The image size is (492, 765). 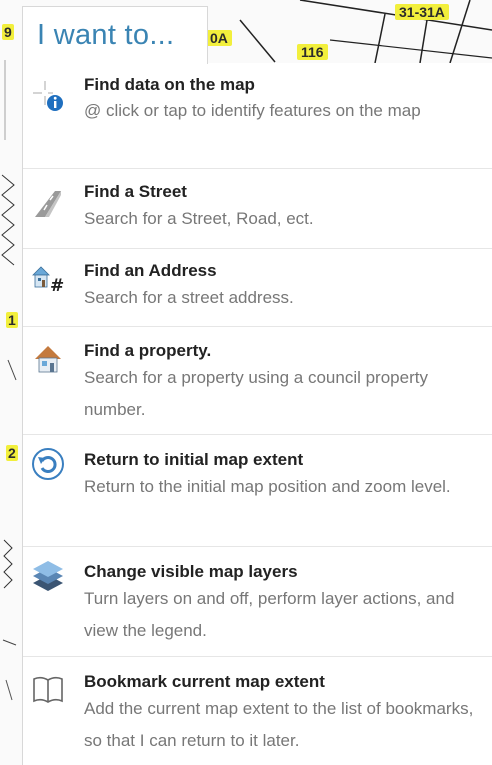 What do you see at coordinates (48, 464) in the screenshot?
I see `reset-icon` at bounding box center [48, 464].